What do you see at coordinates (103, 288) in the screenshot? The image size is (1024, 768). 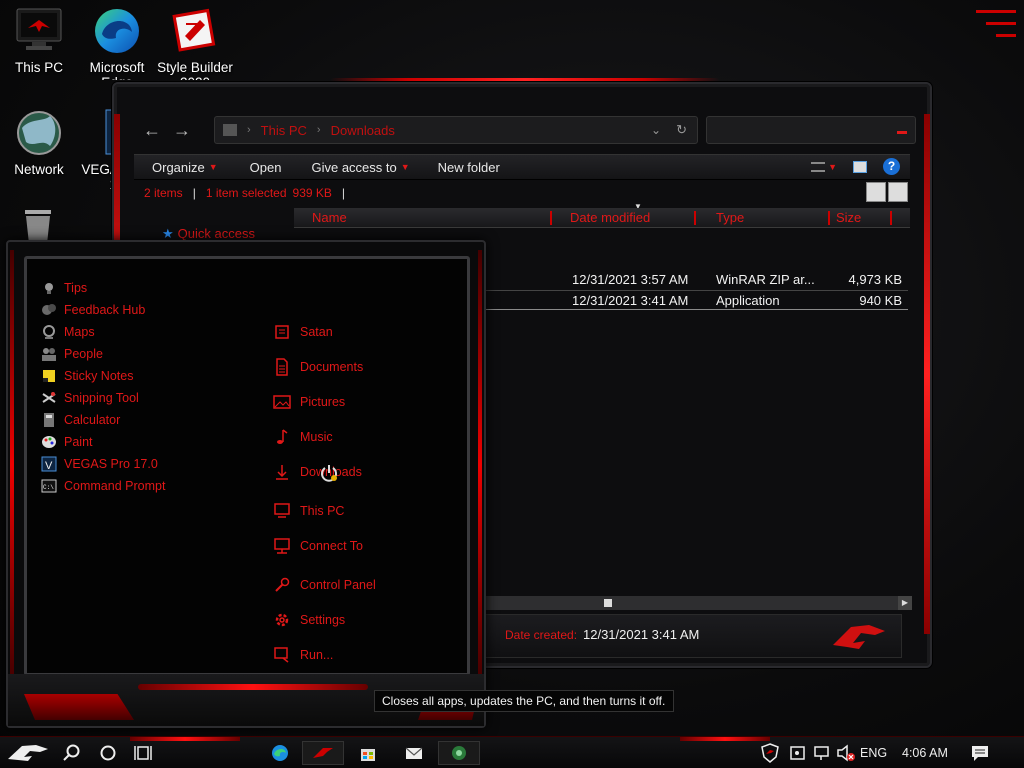 I see `app-tips: Tips` at bounding box center [103, 288].